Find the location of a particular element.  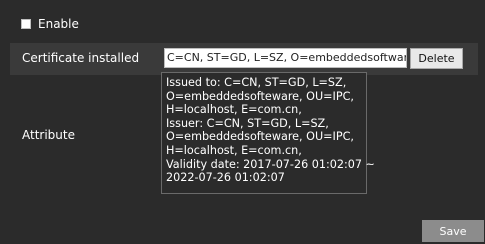

delete-button: Delete is located at coordinates (436, 58).